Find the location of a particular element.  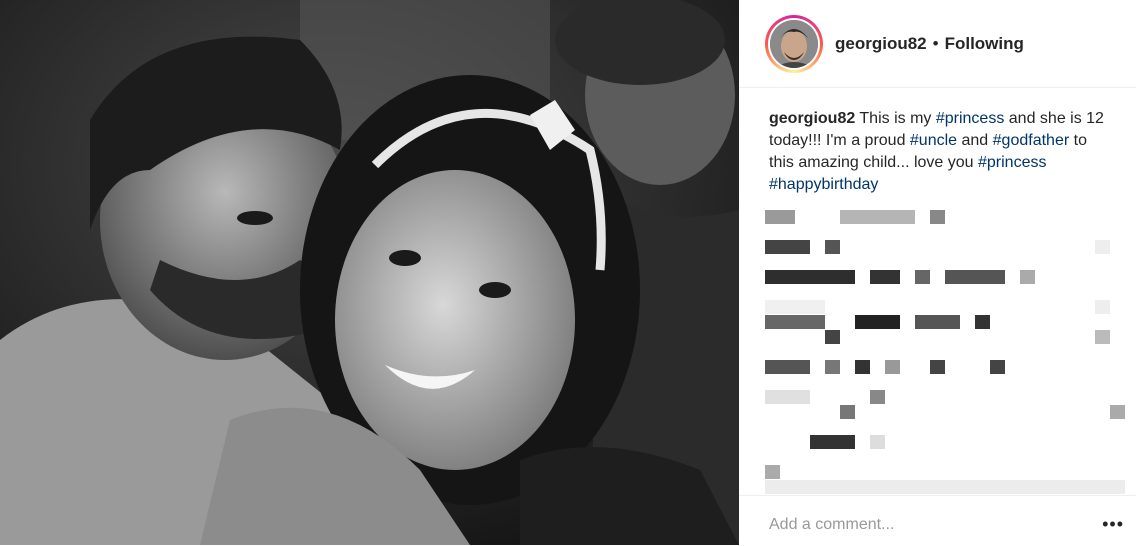

caption-text: This is my is located at coordinates (895, 118).